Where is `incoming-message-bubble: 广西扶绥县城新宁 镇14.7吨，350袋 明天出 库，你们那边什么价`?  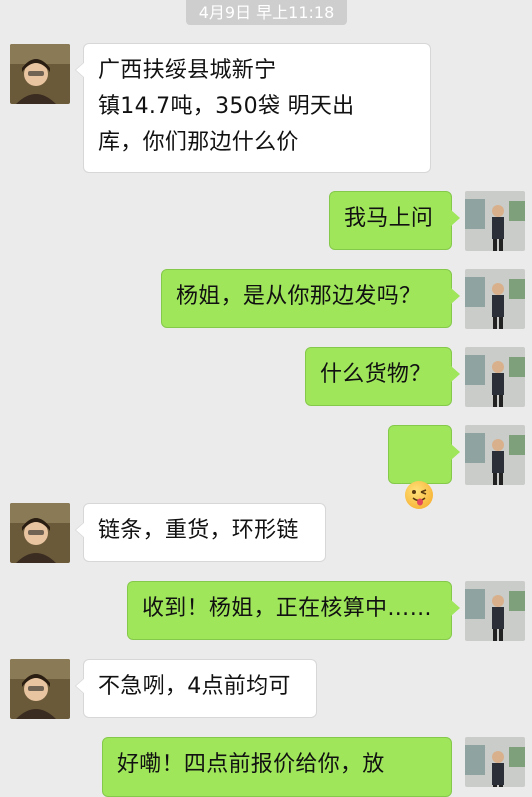 incoming-message-bubble: 广西扶绥县城新宁 镇14.7吨，350袋 明天出 库，你们那边什么价 is located at coordinates (253, 108).